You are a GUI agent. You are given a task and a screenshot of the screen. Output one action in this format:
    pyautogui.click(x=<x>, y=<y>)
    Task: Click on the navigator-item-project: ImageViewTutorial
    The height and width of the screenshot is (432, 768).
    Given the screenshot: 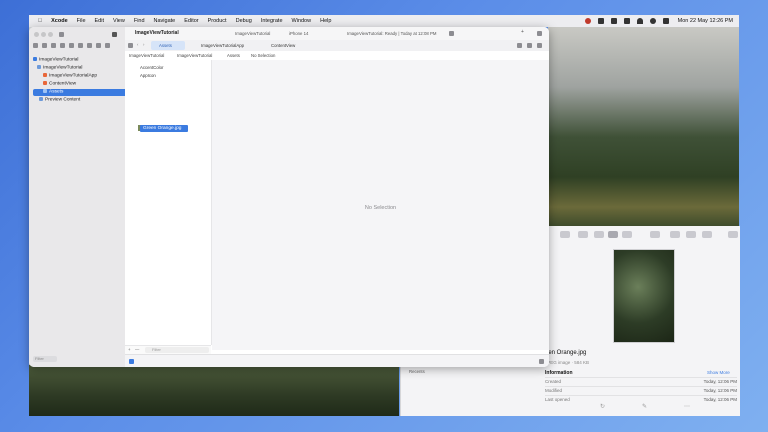 What is the action you would take?
    pyautogui.click(x=77, y=60)
    